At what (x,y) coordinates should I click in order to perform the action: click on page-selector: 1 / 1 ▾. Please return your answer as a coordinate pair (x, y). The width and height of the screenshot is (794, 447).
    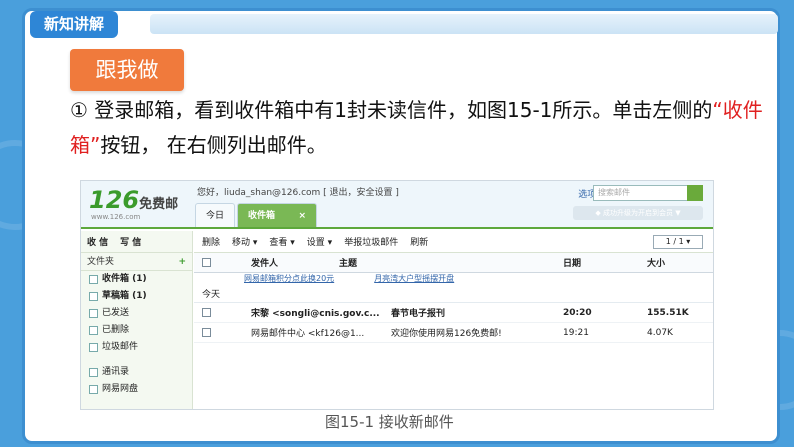
    Looking at the image, I should click on (678, 241).